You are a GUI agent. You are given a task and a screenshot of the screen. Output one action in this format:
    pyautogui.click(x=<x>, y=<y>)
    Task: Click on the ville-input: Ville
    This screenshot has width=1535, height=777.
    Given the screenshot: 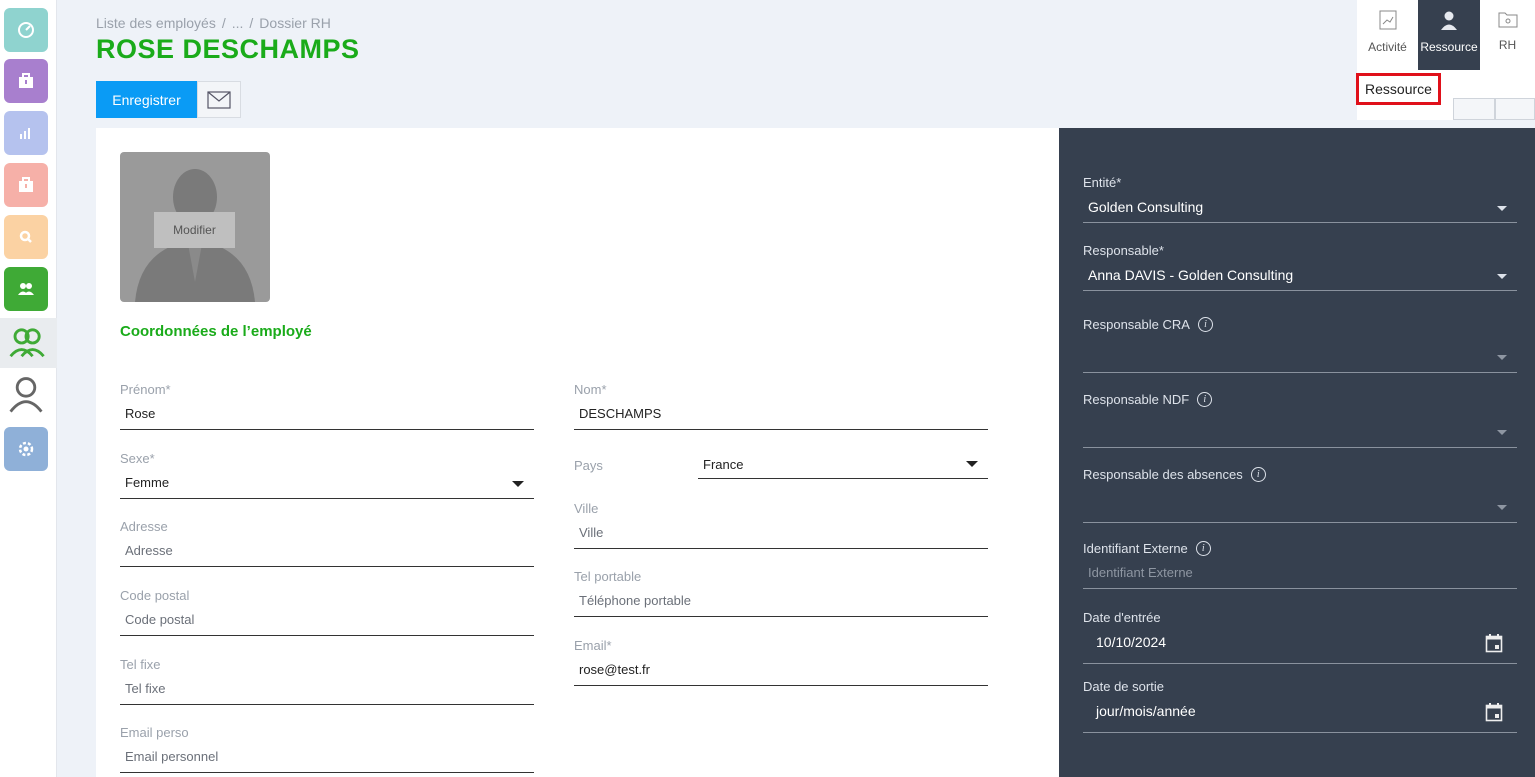 What is the action you would take?
    pyautogui.click(x=781, y=533)
    